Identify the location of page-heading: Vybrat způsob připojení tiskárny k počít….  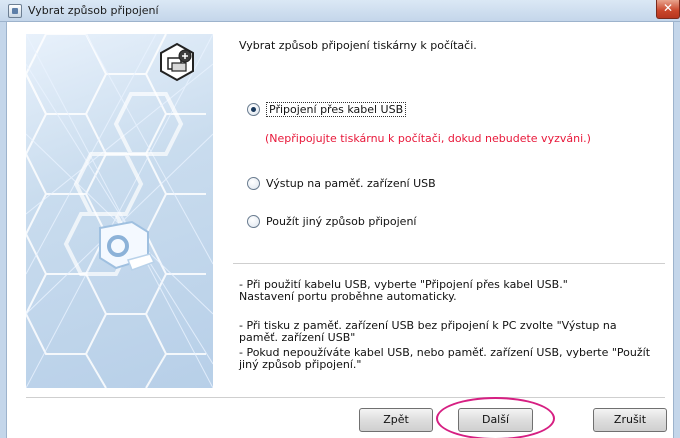
(358, 45).